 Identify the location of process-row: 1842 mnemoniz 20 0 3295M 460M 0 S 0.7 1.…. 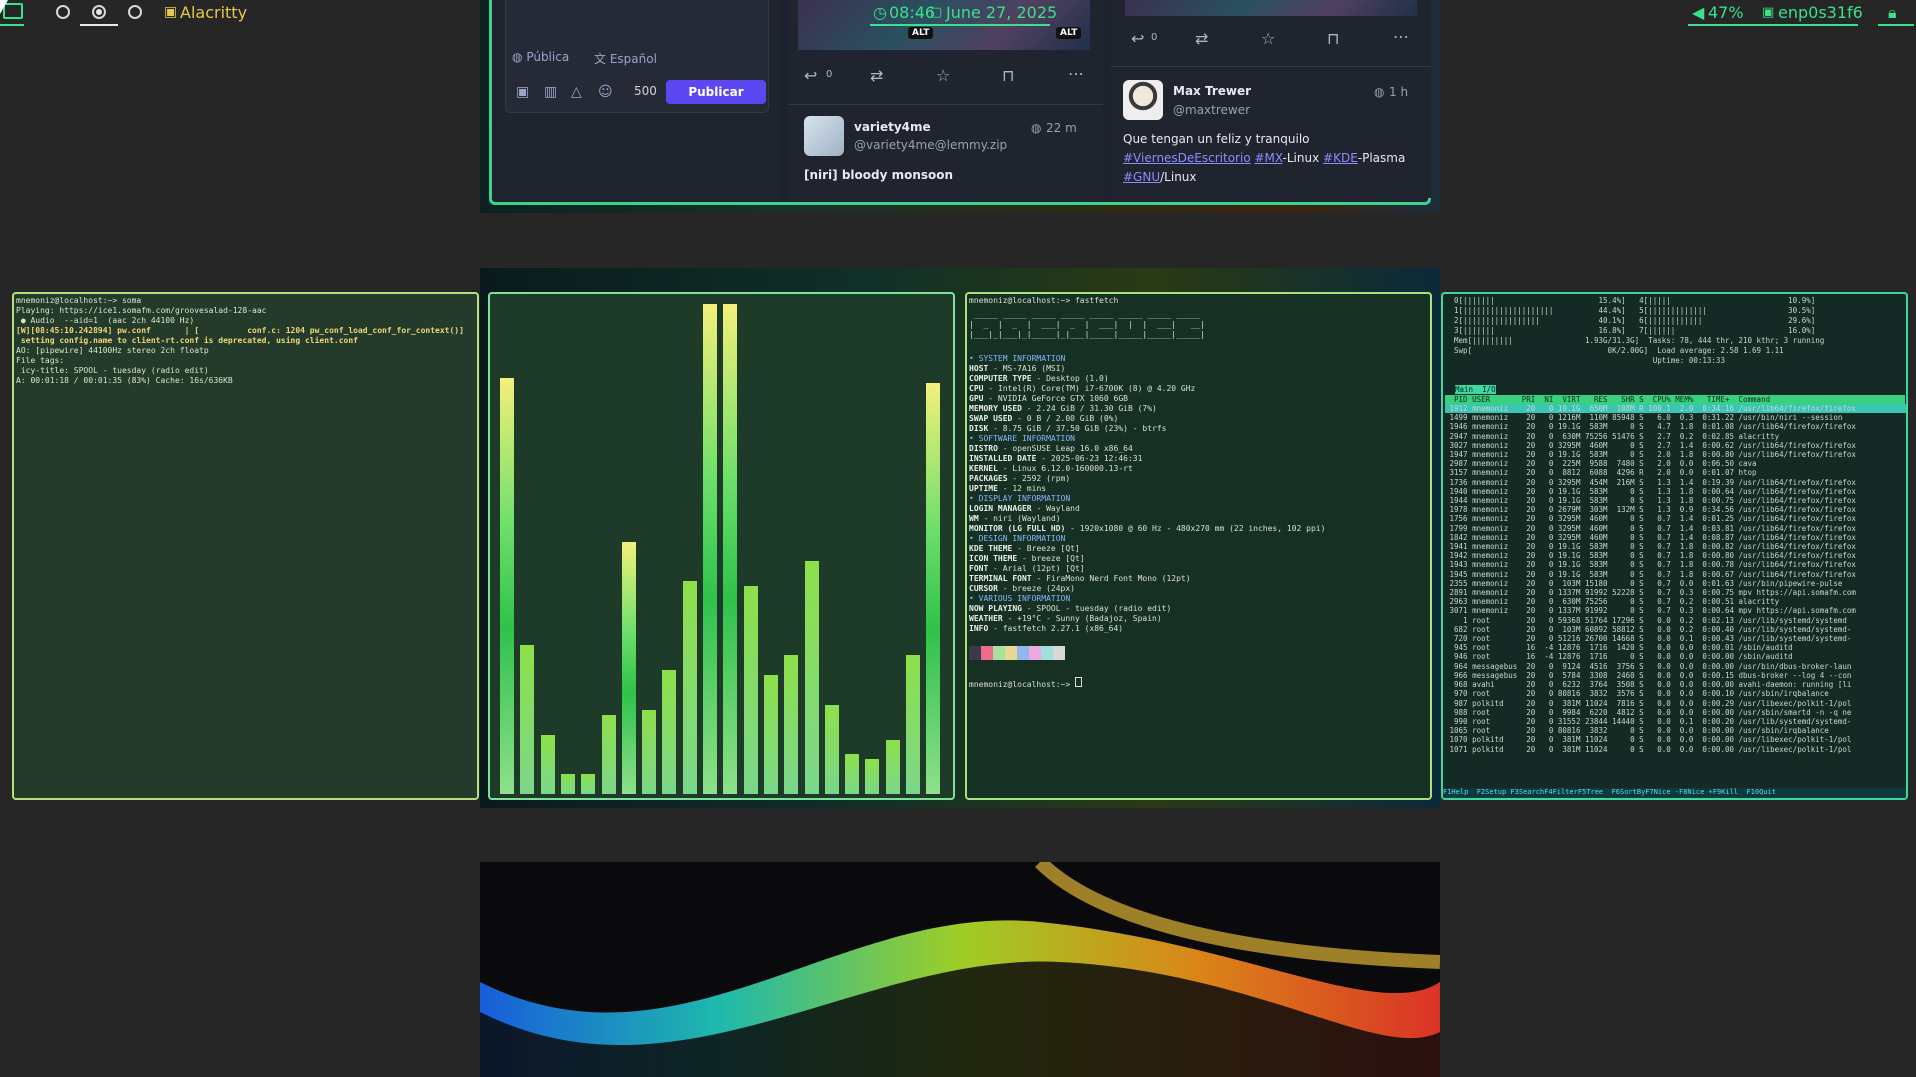
(1675, 537).